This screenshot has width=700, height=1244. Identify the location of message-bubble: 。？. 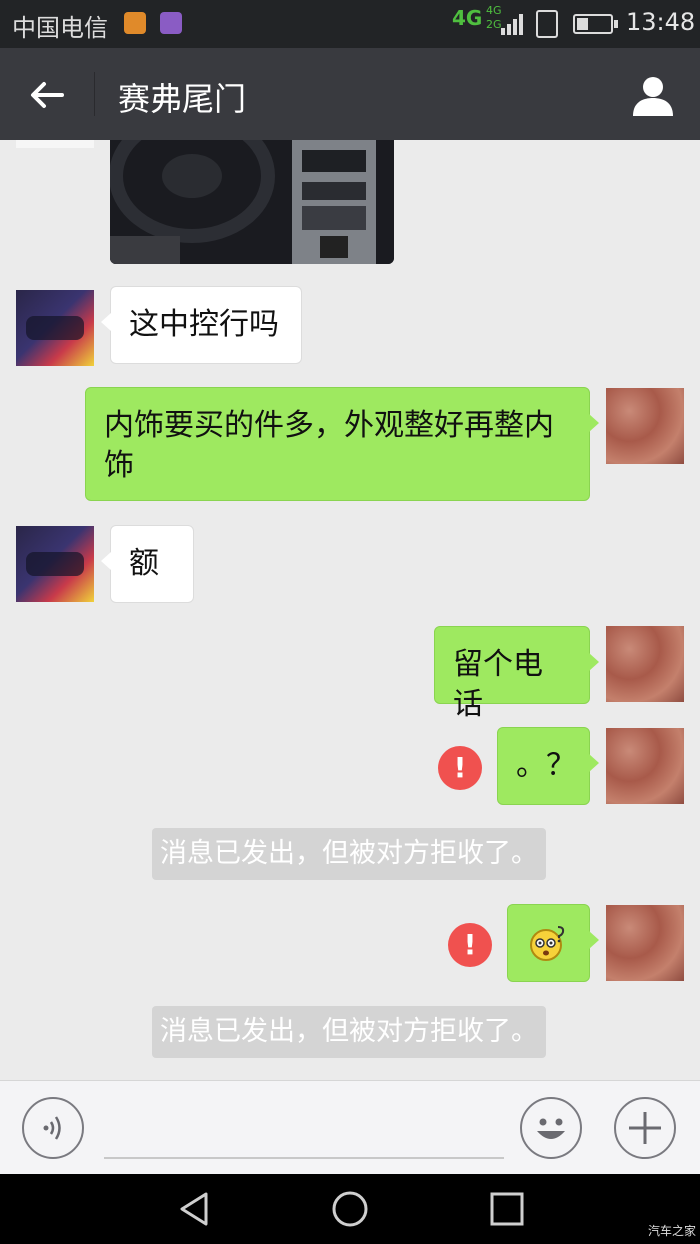
(548, 766).